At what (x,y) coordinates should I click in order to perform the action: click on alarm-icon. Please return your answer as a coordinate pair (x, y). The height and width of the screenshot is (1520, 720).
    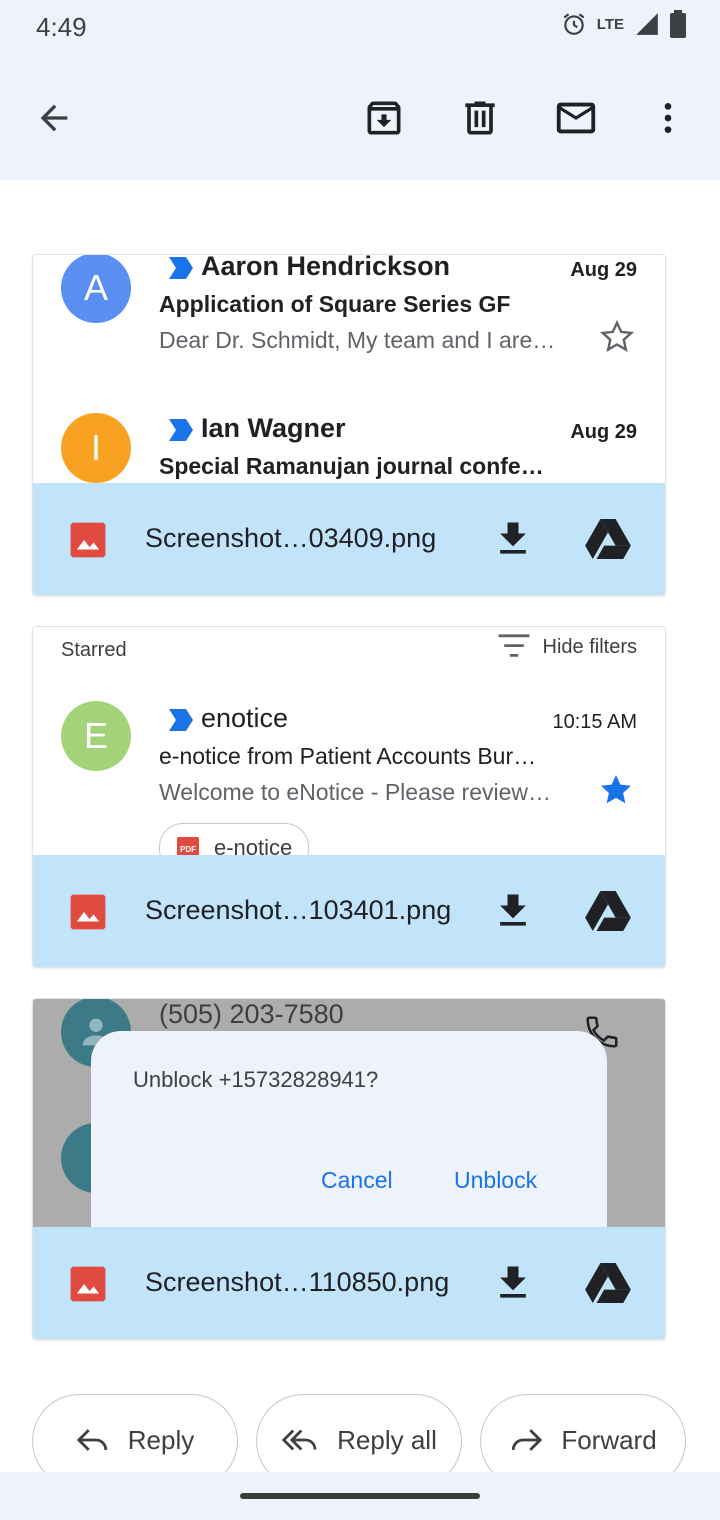
    Looking at the image, I should click on (574, 24).